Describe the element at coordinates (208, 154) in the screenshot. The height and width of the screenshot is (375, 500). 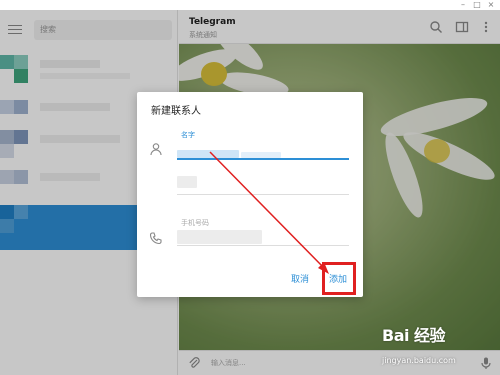
I see `first-name-value` at that location.